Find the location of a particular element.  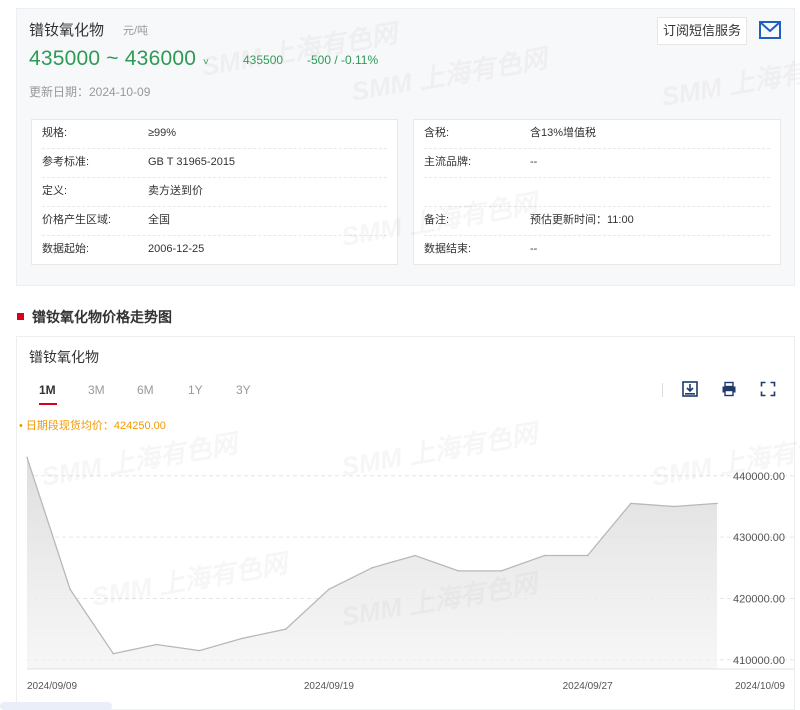

spec-key: 参考标准: is located at coordinates (66, 162).